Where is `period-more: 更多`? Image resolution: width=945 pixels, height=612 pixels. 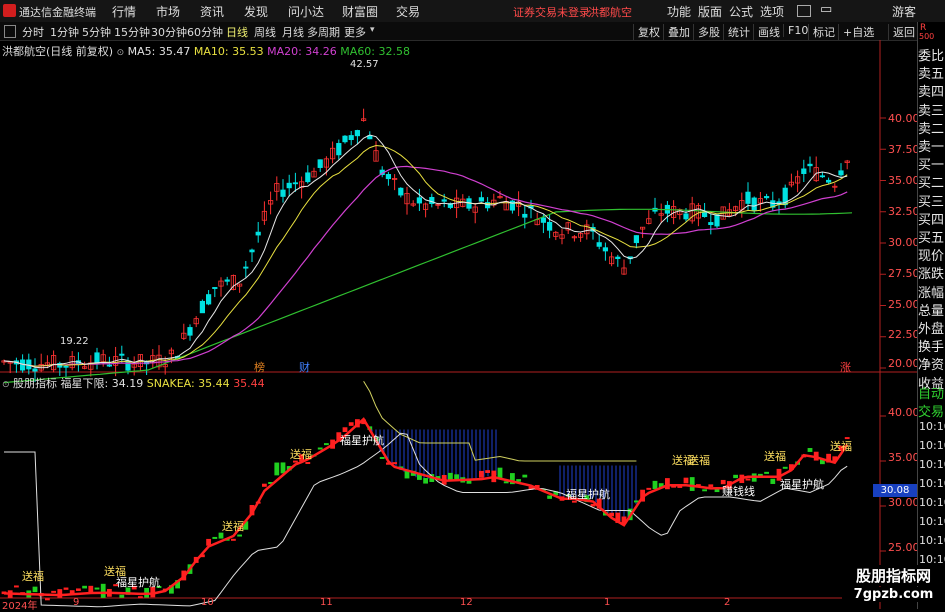
period-more: 更多 is located at coordinates (355, 32).